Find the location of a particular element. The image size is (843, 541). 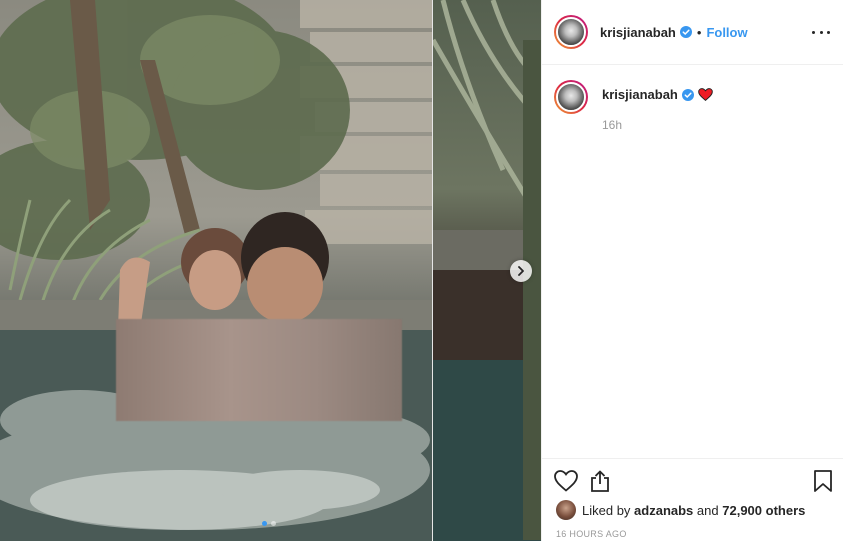

censor-blur is located at coordinates (259, 370).